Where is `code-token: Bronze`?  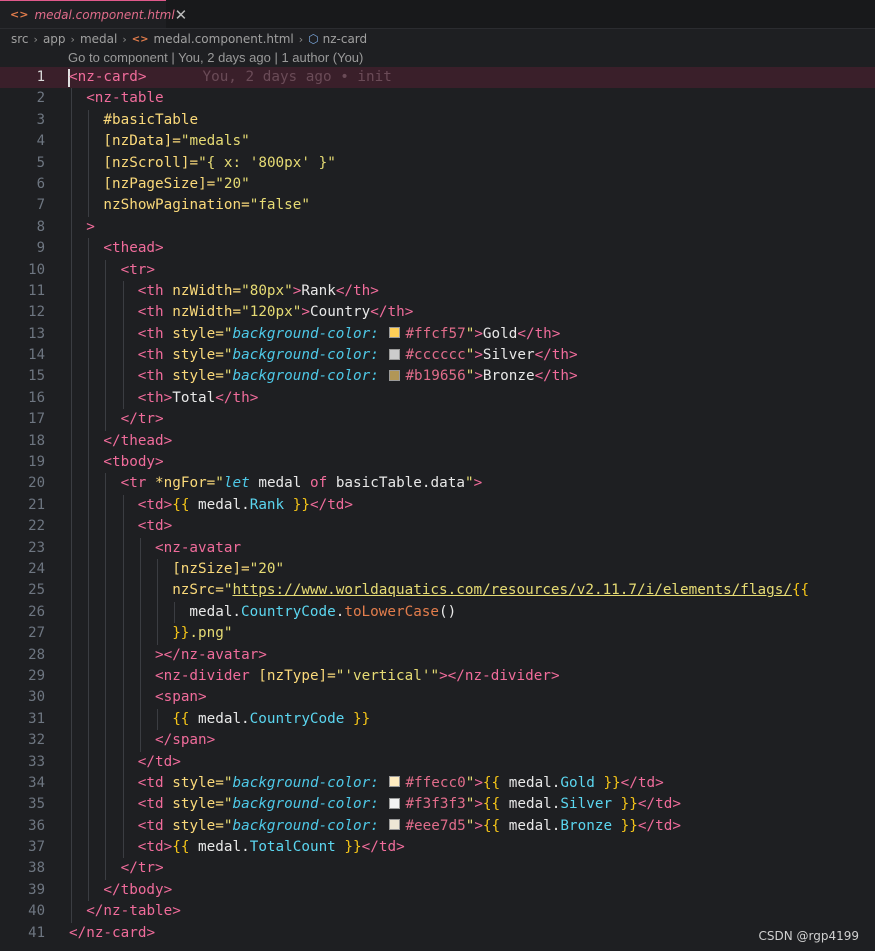 code-token: Bronze is located at coordinates (508, 376).